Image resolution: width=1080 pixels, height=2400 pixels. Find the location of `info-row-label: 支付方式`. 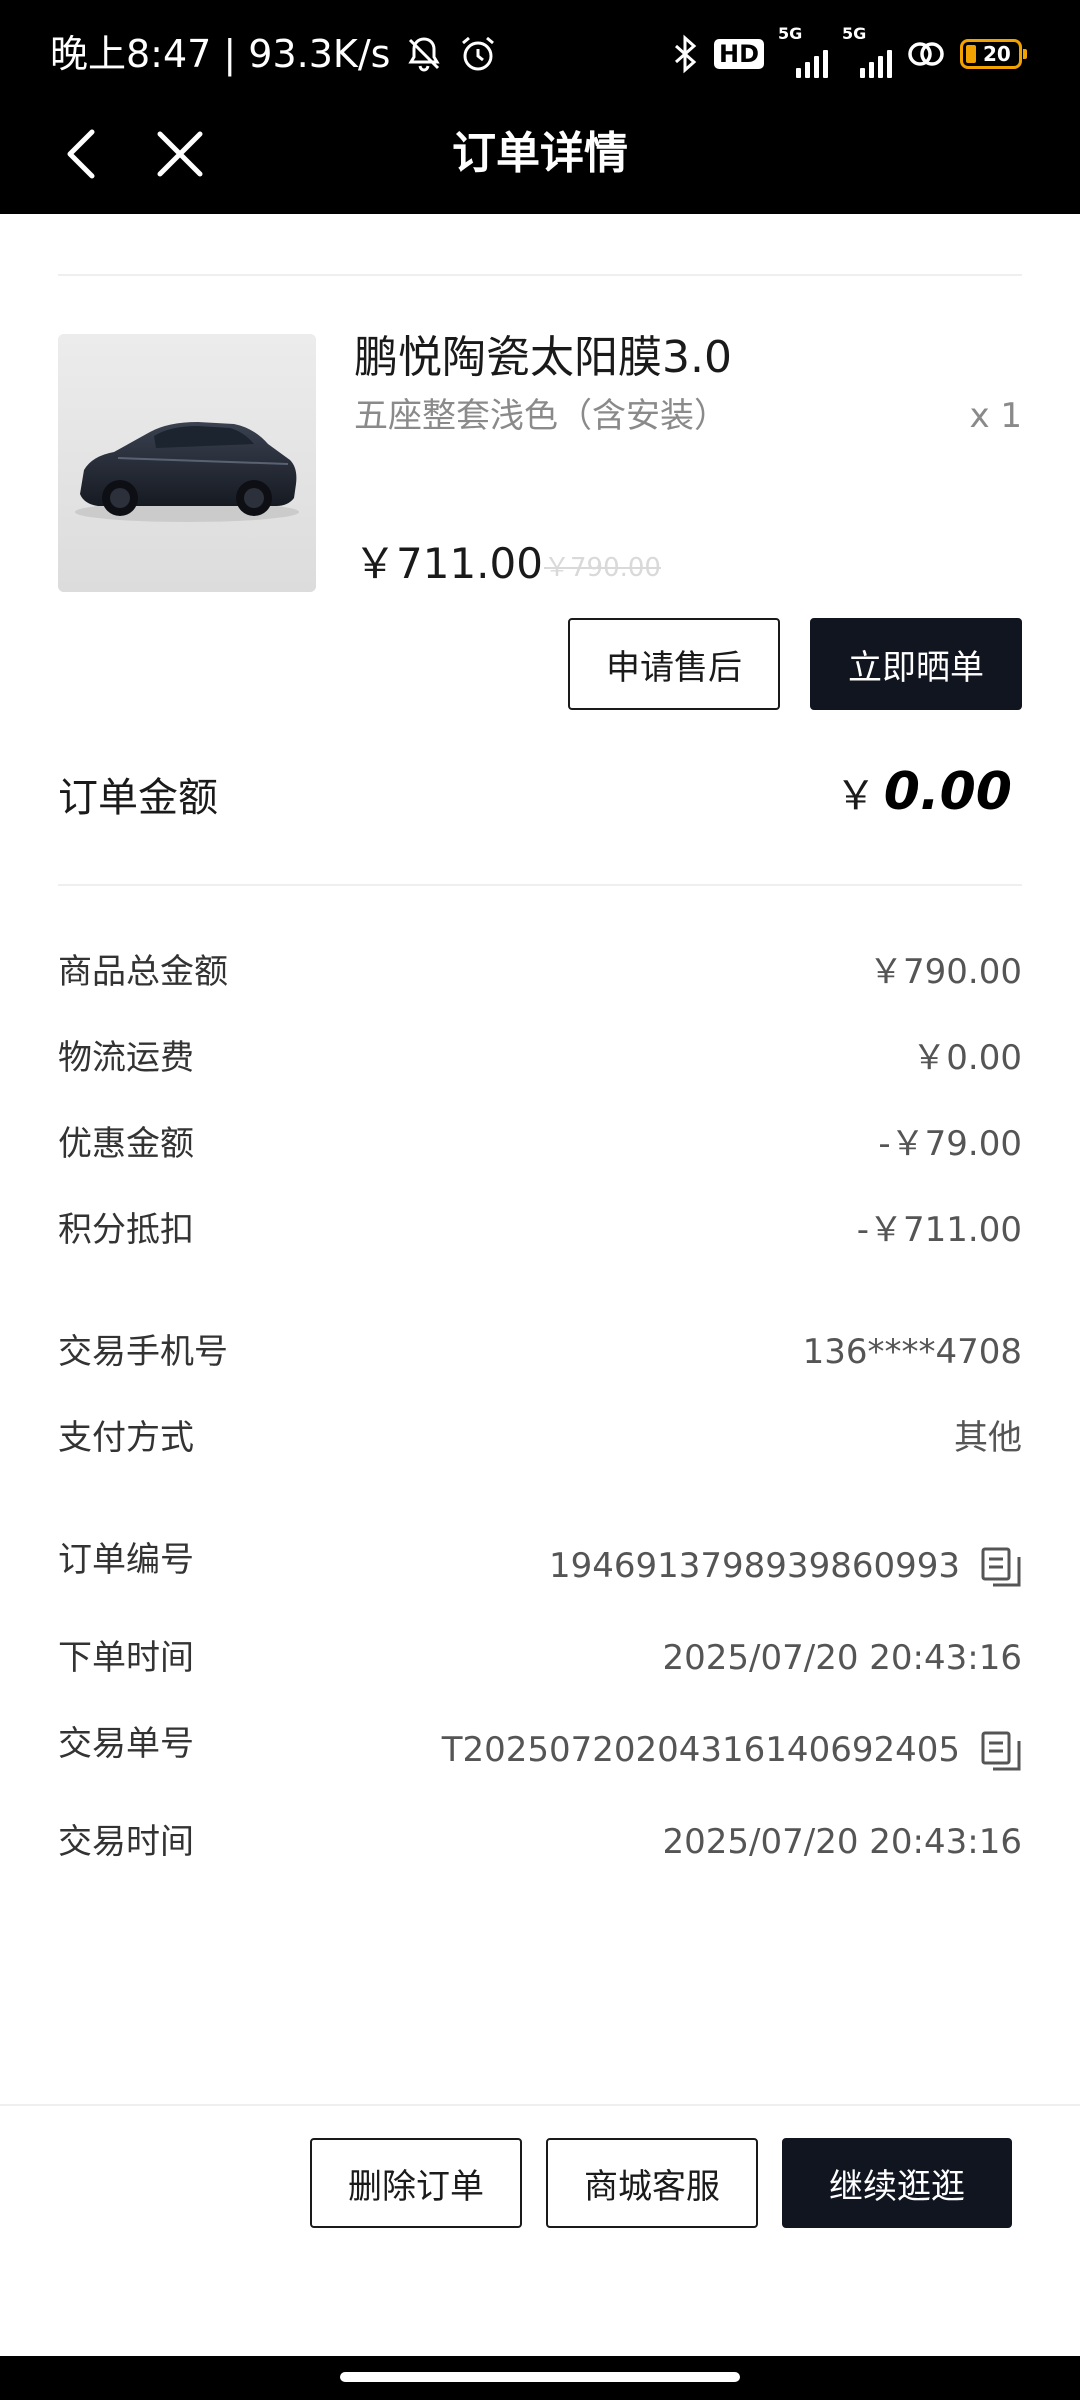

info-row-label: 支付方式 is located at coordinates (126, 1438).